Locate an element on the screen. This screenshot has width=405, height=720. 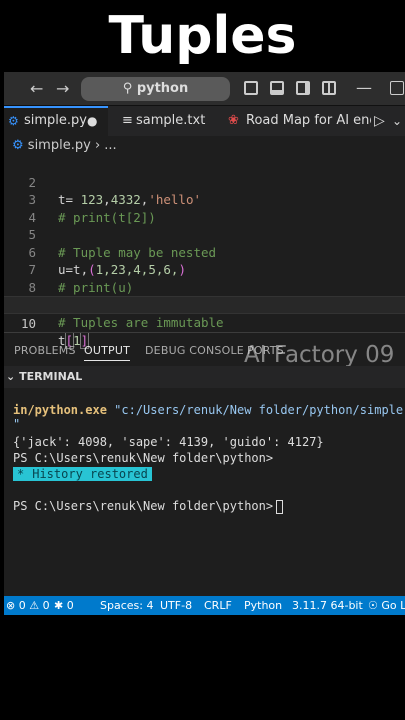
term-exe: in/python.exe is located at coordinates (60, 410).